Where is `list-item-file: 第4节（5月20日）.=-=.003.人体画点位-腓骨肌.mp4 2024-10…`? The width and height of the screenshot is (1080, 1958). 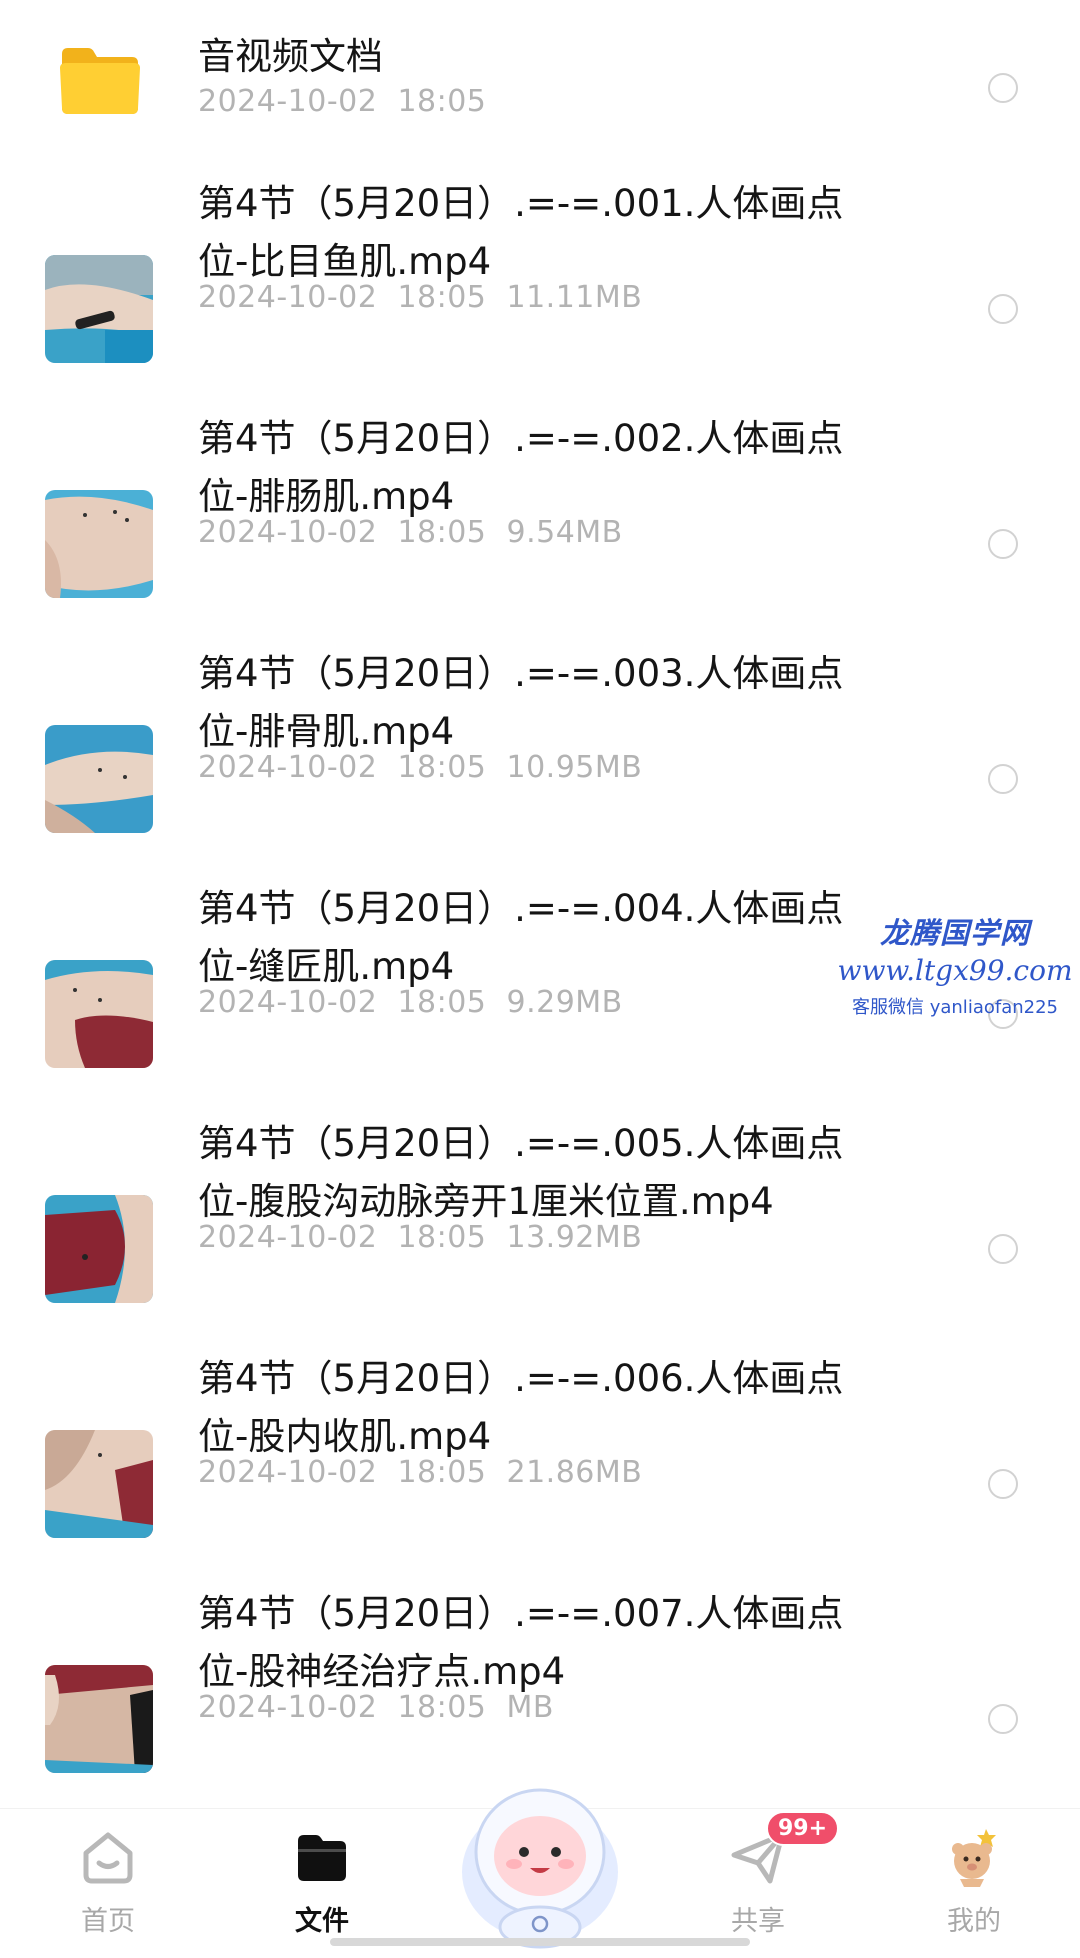 list-item-file: 第4节（5月20日）.=-=.003.人体画点位-腓骨肌.mp4 2024-10… is located at coordinates (540, 740).